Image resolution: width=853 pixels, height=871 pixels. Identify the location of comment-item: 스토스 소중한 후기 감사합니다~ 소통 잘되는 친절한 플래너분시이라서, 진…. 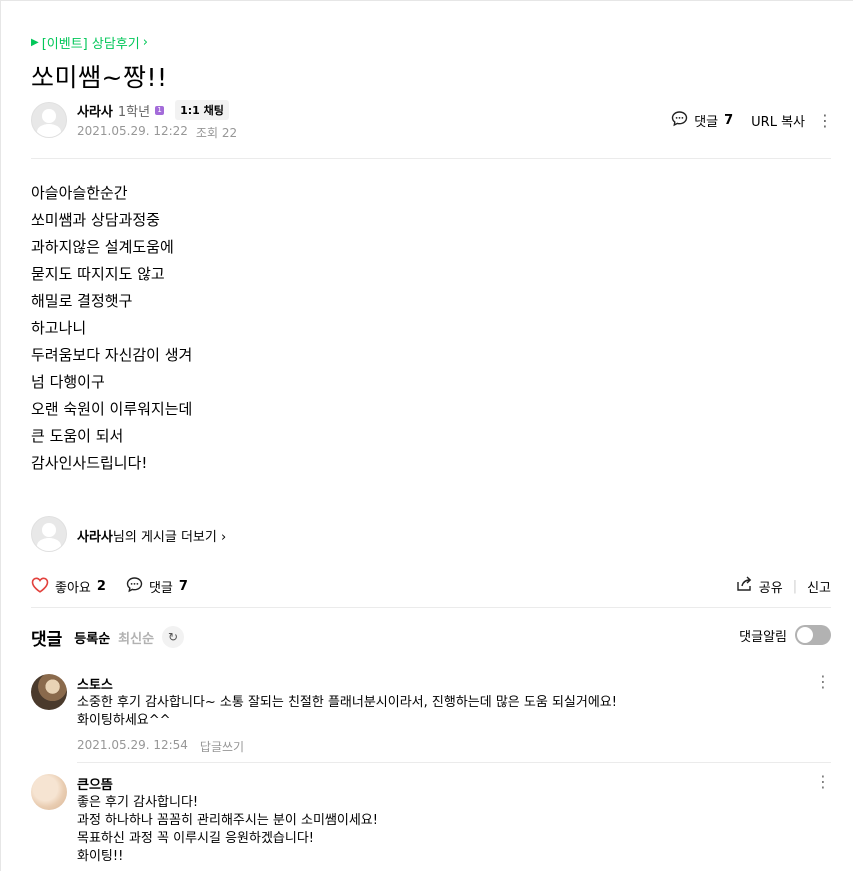
(431, 713).